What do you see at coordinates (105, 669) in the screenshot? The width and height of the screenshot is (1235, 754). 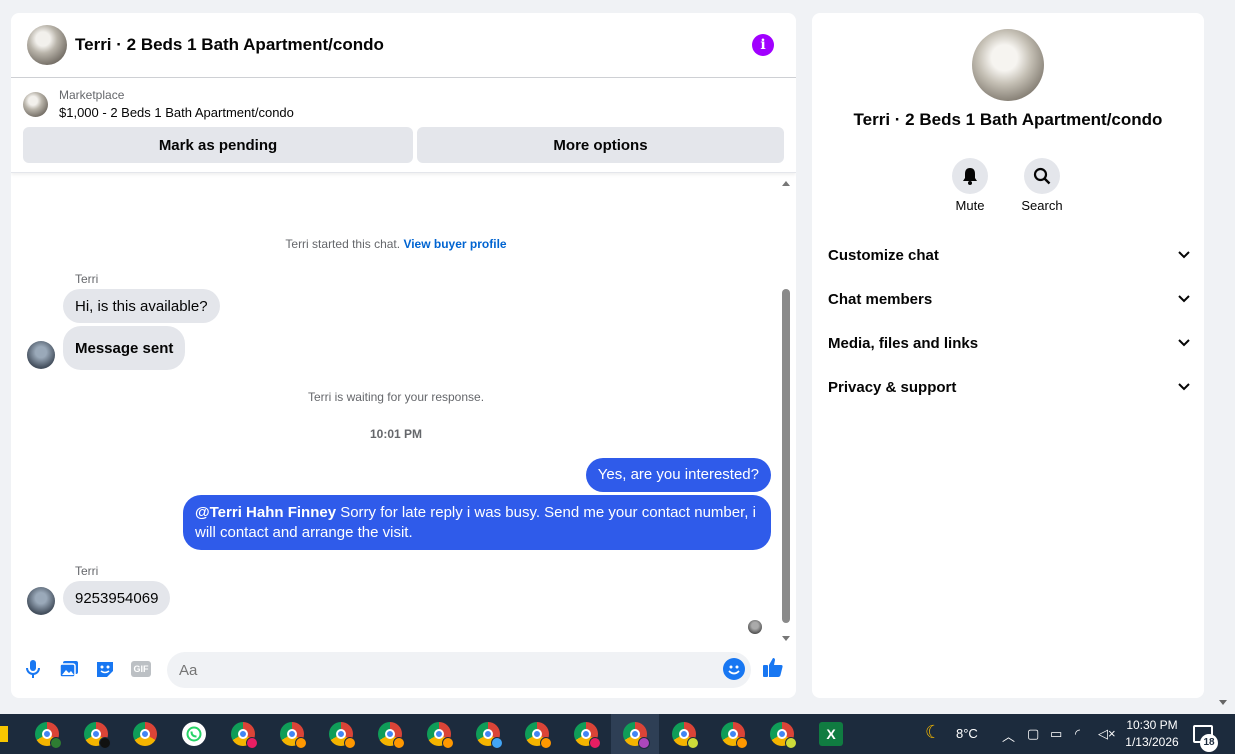 I see `sticker-icon` at bounding box center [105, 669].